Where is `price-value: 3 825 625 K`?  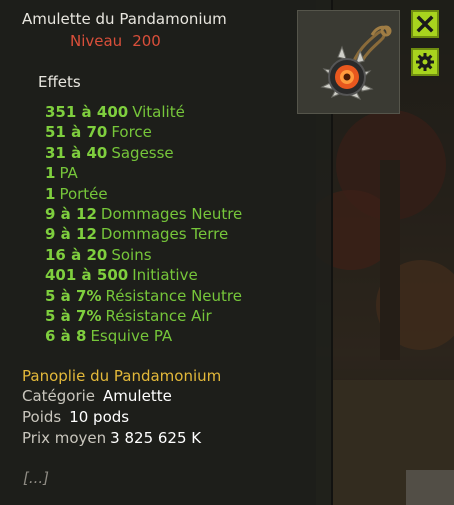
price-value: 3 825 625 K is located at coordinates (156, 438).